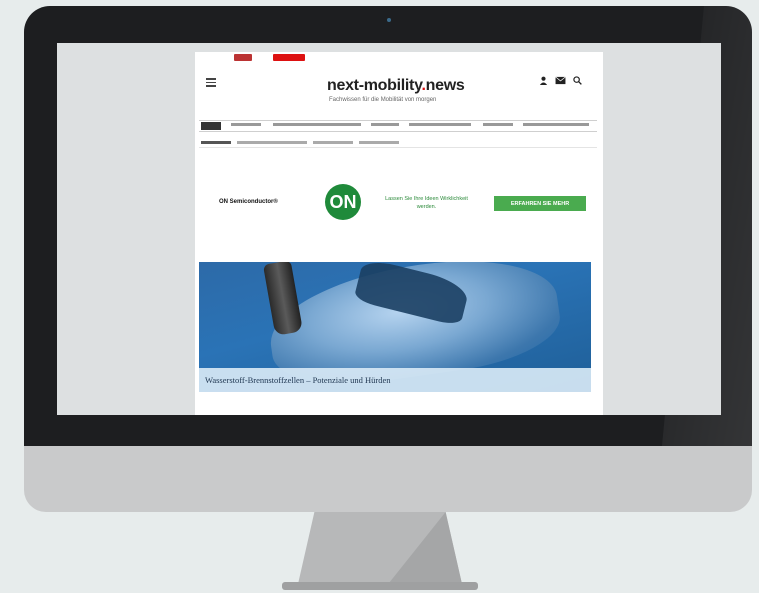  Describe the element at coordinates (543, 80) in the screenshot. I see `user-icon` at that location.